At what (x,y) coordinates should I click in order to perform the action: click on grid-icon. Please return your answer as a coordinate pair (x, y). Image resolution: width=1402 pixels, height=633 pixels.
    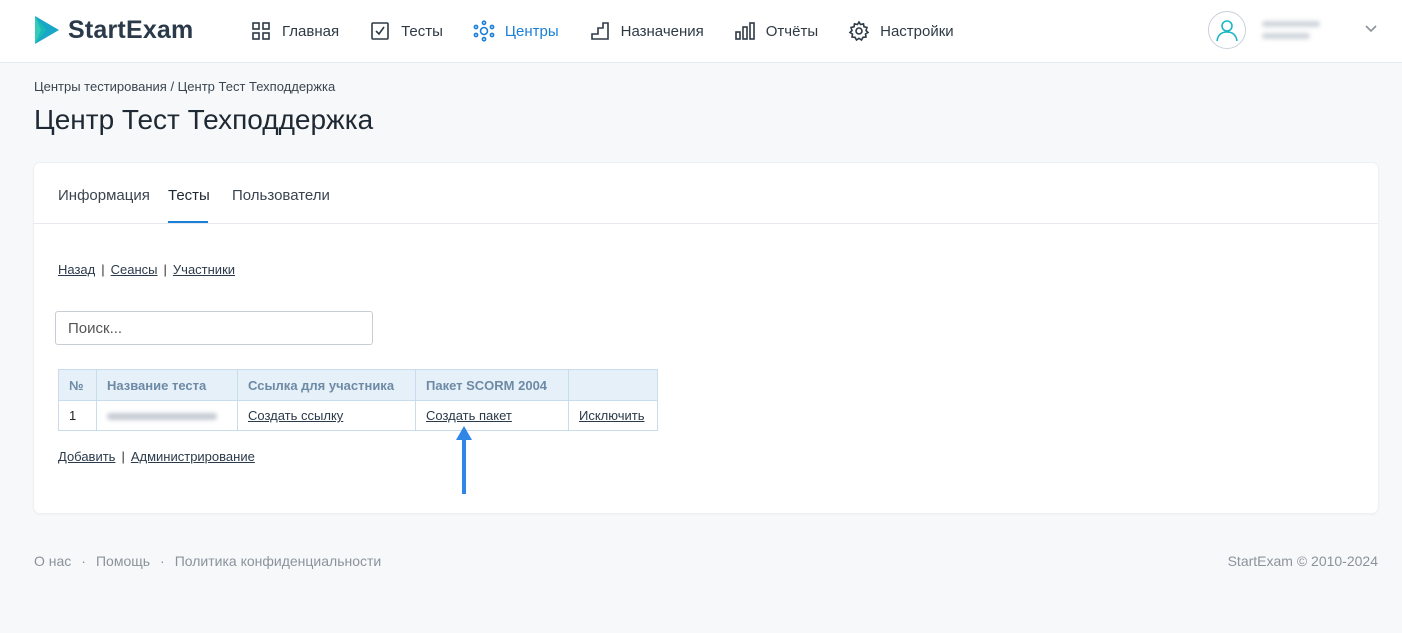
    Looking at the image, I should click on (261, 31).